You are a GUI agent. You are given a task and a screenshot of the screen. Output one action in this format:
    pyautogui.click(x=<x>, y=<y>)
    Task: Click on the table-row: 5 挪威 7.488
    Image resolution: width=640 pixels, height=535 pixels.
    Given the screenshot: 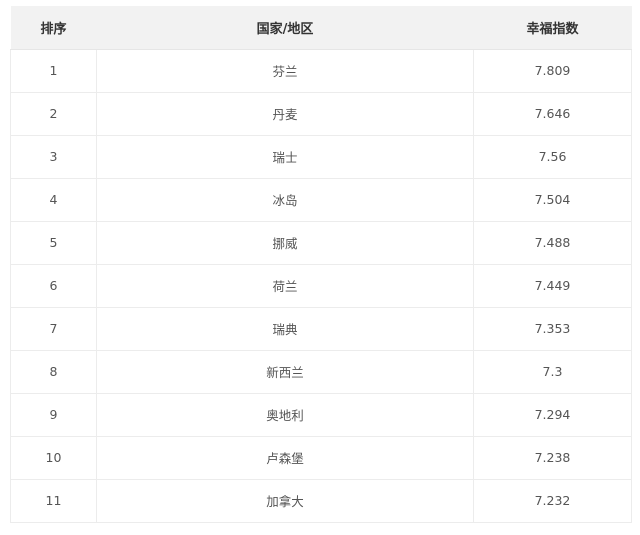 What is the action you would take?
    pyautogui.click(x=321, y=243)
    